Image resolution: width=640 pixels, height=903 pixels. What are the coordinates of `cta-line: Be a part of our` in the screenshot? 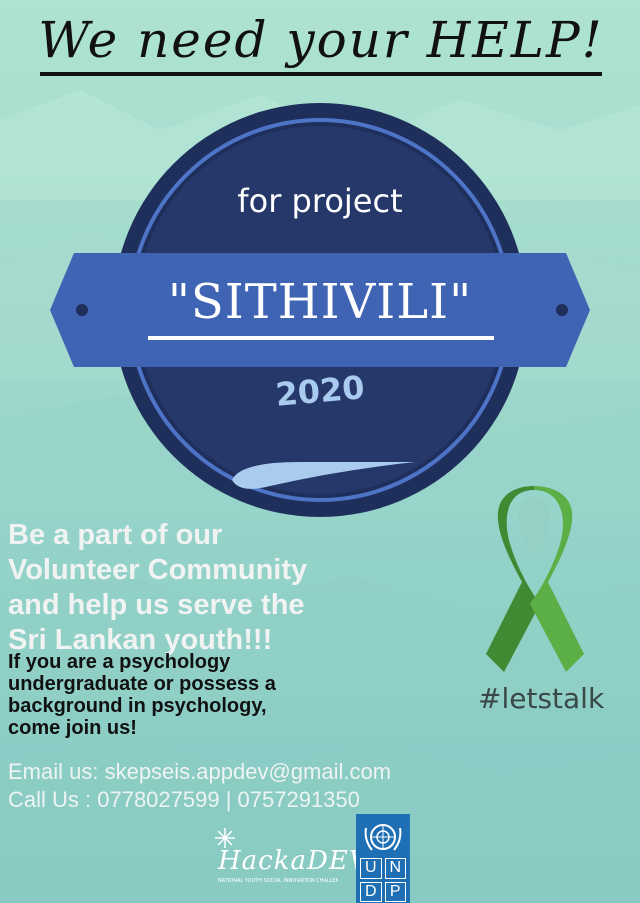 It's located at (115, 535).